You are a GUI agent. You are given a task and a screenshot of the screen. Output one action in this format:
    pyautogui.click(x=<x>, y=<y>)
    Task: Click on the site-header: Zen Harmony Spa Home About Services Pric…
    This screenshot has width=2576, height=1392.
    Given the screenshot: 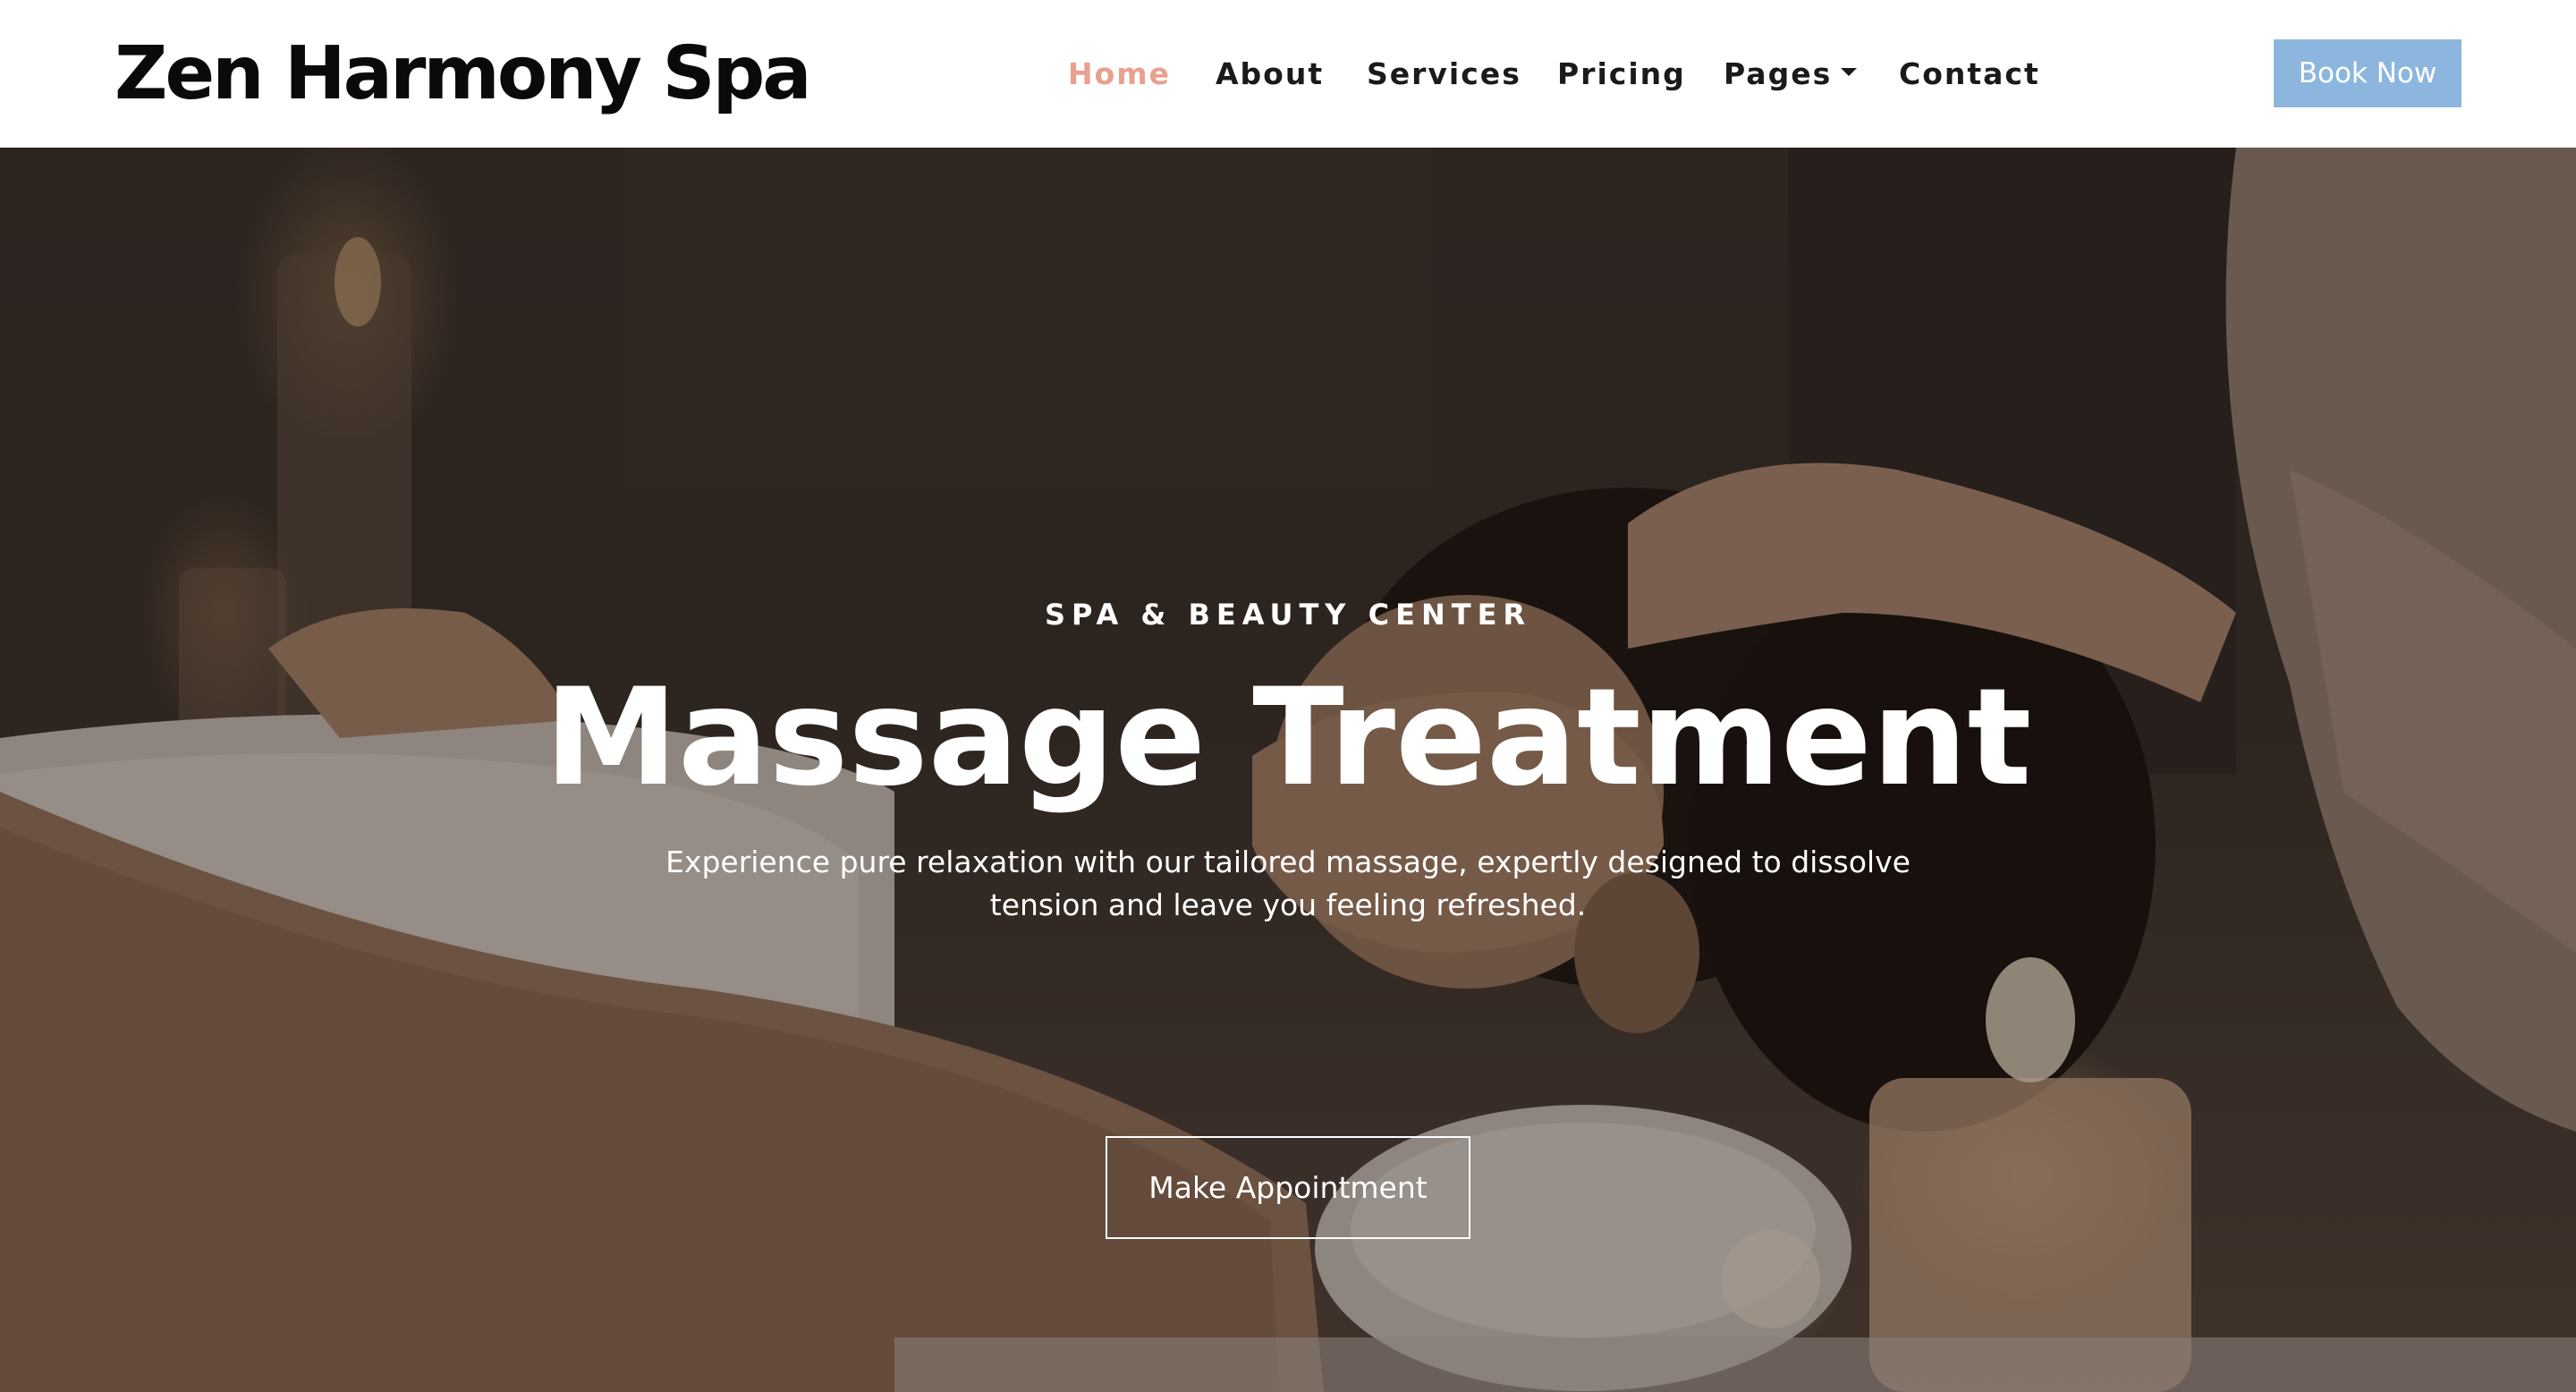 What is the action you would take?
    pyautogui.click(x=1288, y=74)
    